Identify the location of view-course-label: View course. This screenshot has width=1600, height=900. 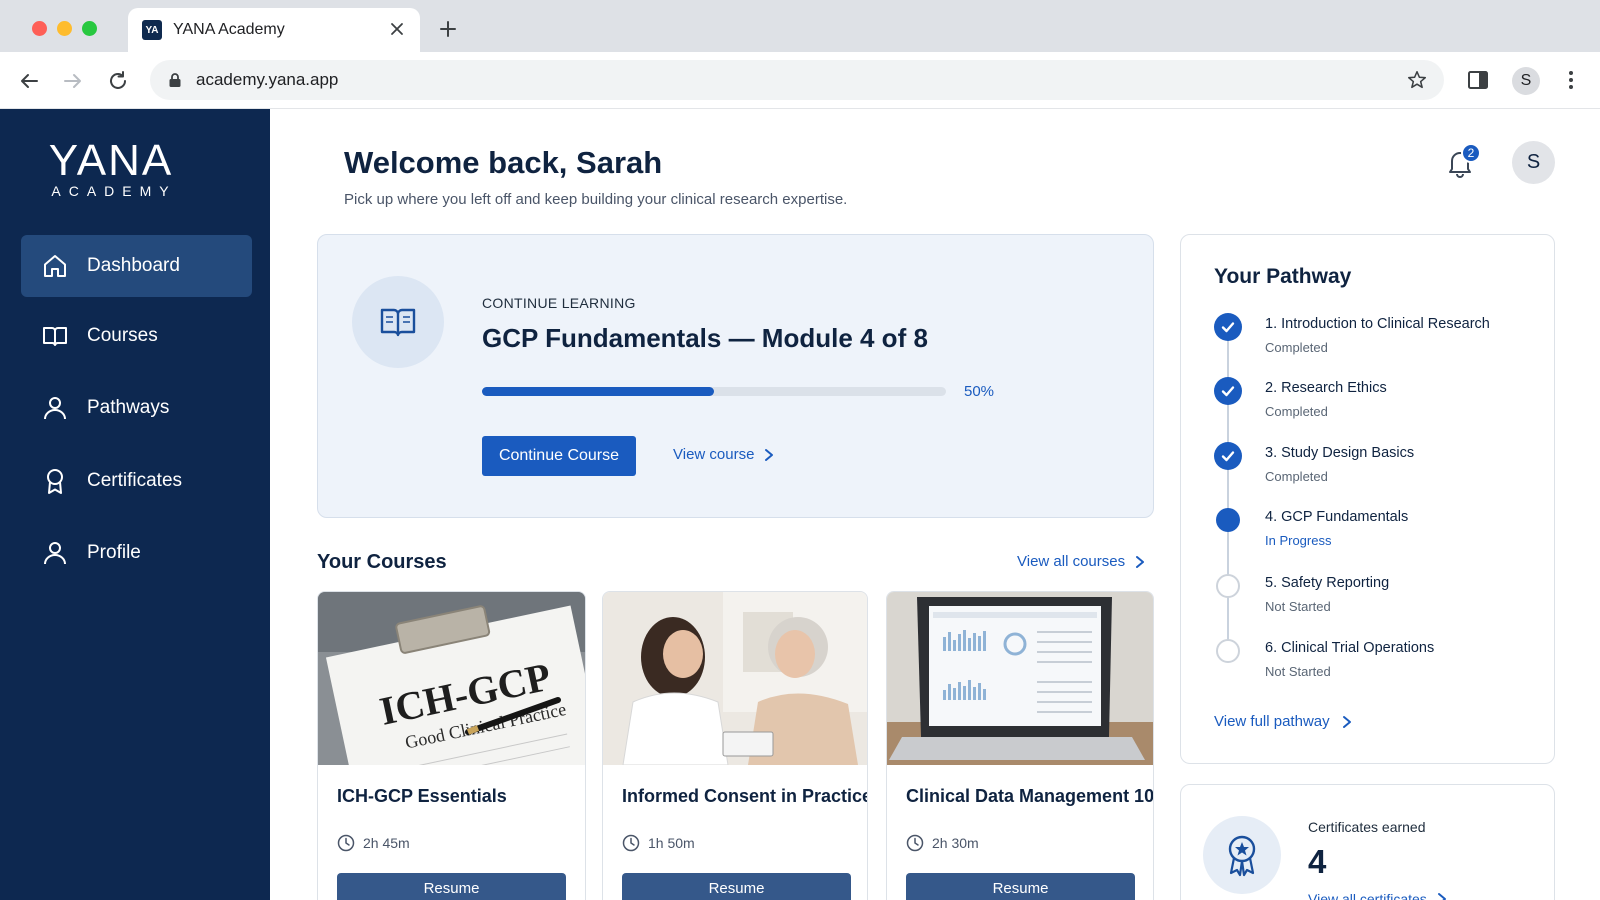
(714, 454).